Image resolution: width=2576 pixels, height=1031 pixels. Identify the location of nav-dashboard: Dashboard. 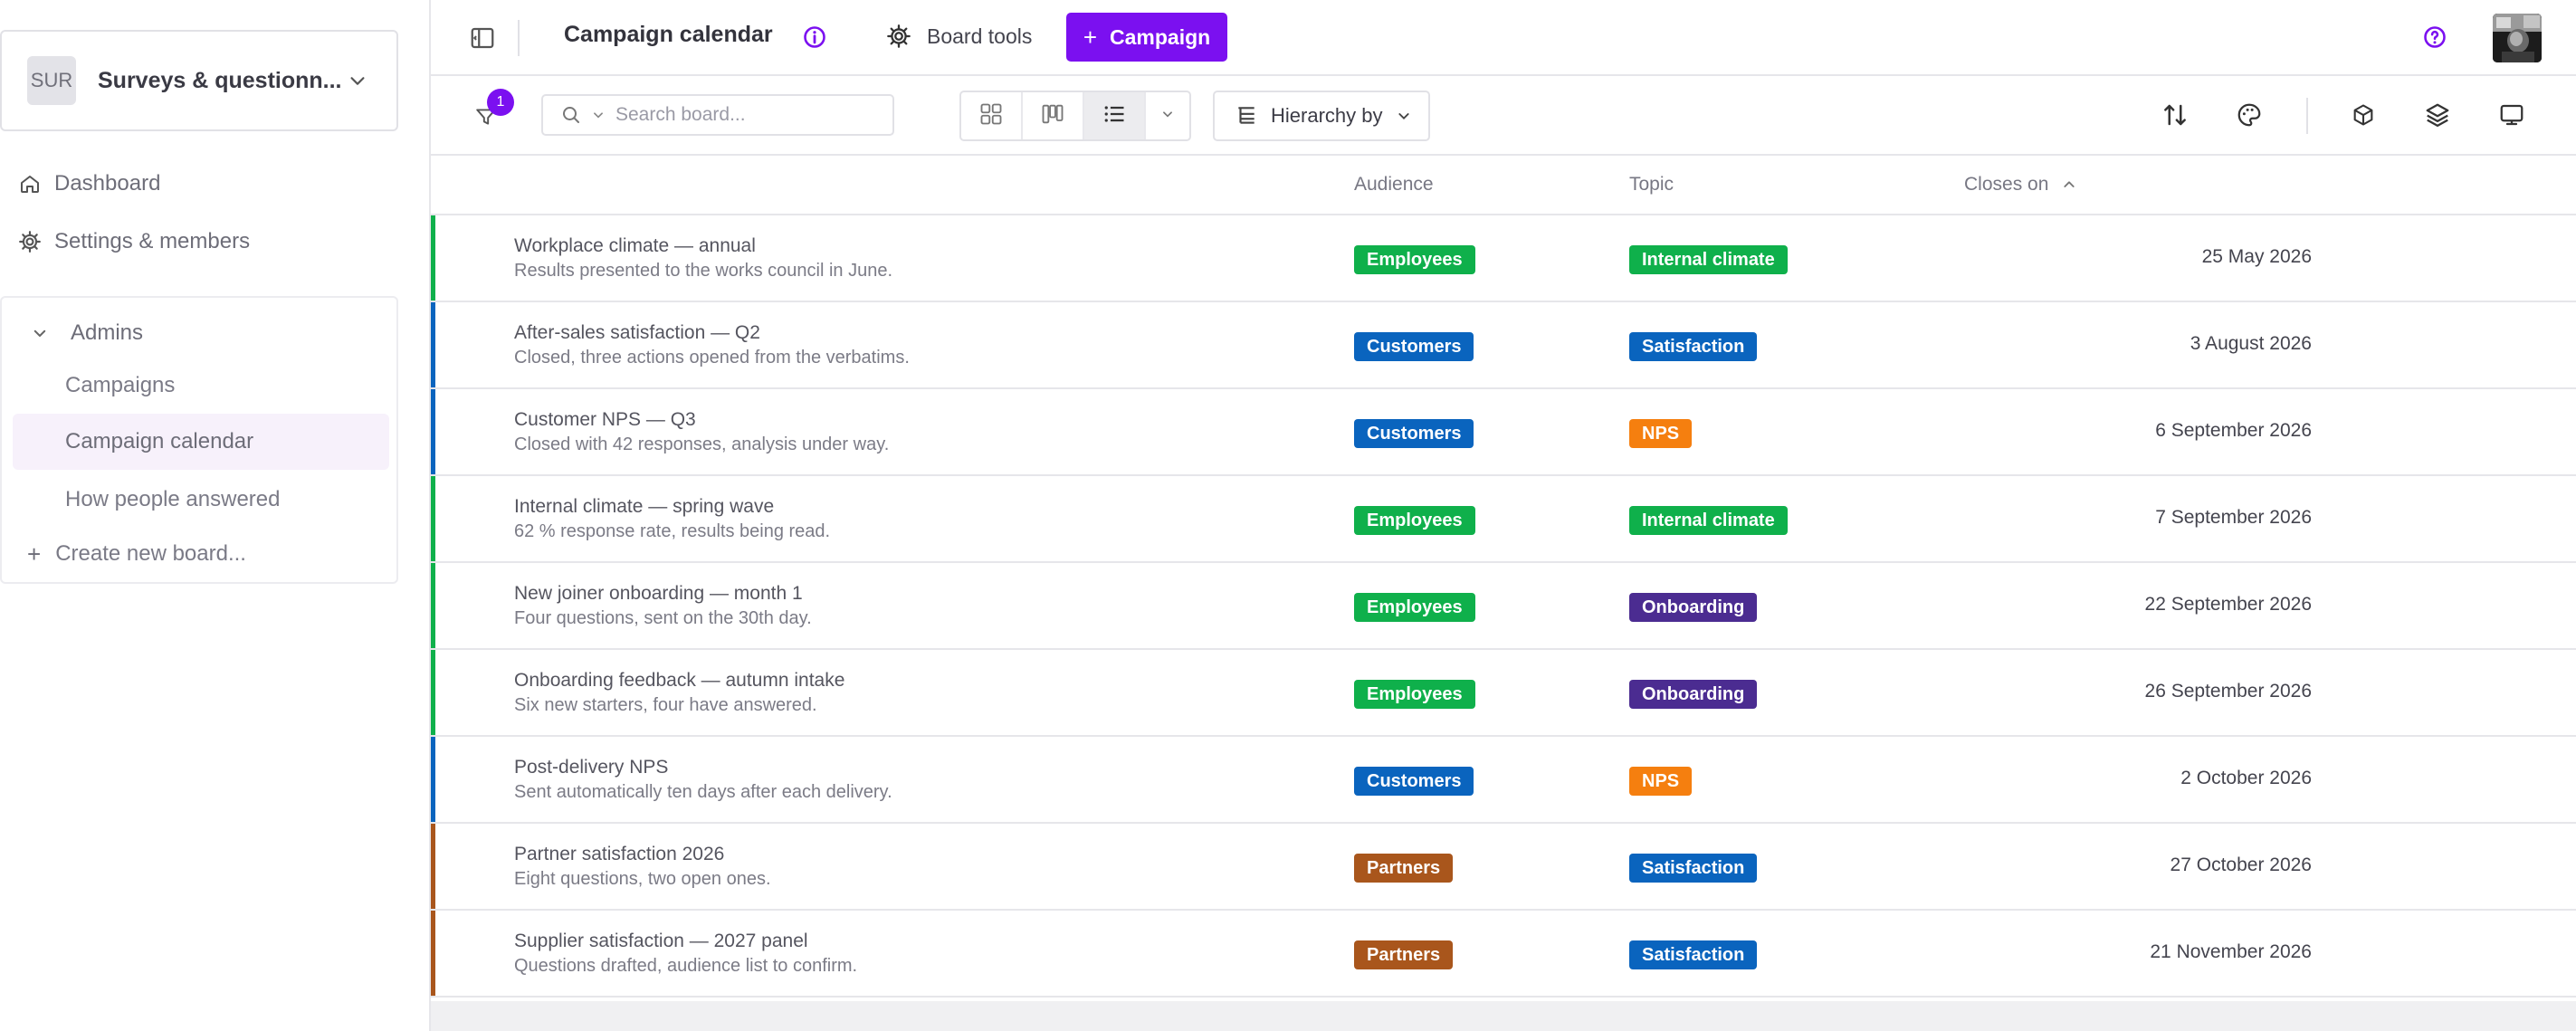
(88, 184).